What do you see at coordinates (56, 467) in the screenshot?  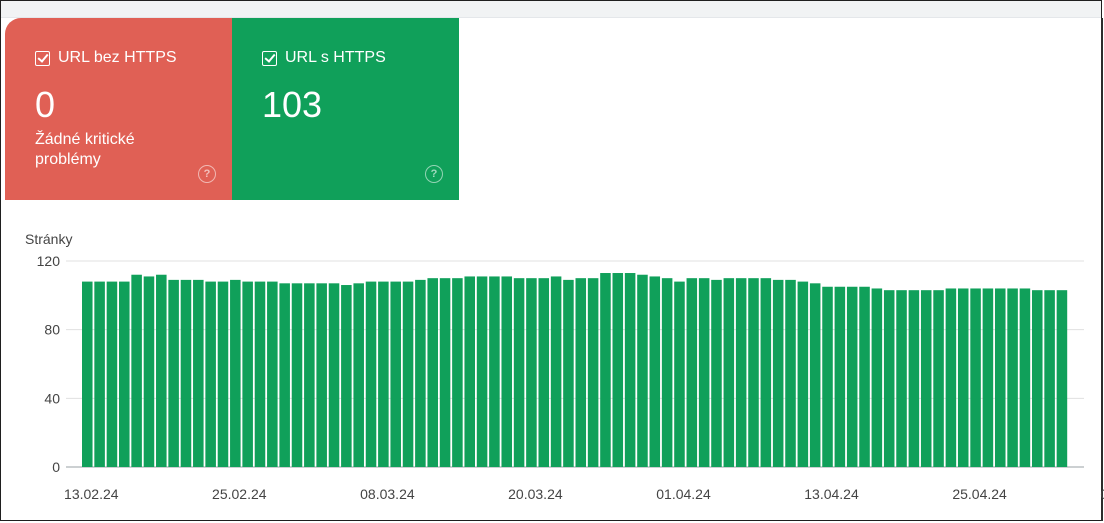 I see `y-tick-label: 0` at bounding box center [56, 467].